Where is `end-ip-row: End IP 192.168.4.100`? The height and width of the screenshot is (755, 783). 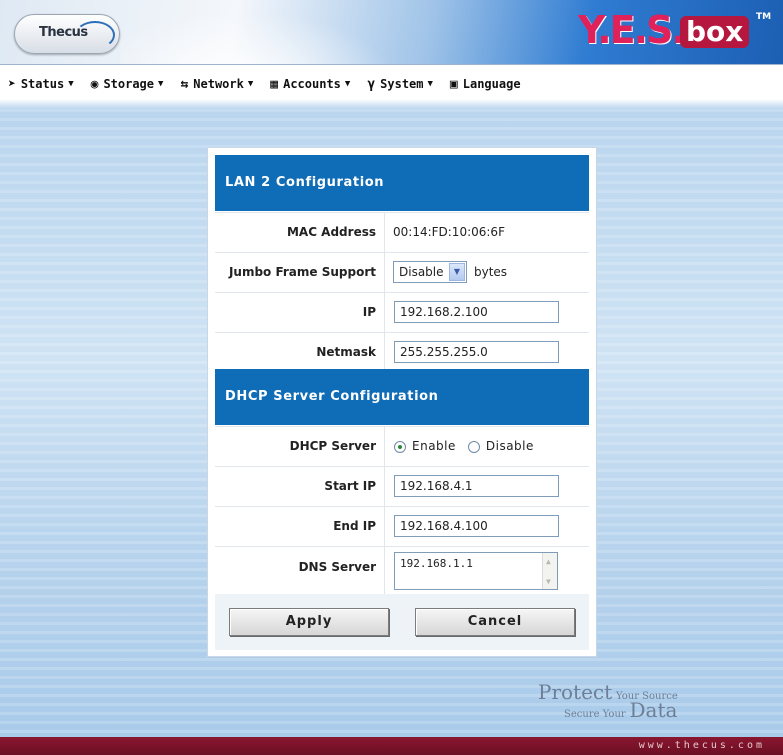 end-ip-row: End IP 192.168.4.100 is located at coordinates (402, 526).